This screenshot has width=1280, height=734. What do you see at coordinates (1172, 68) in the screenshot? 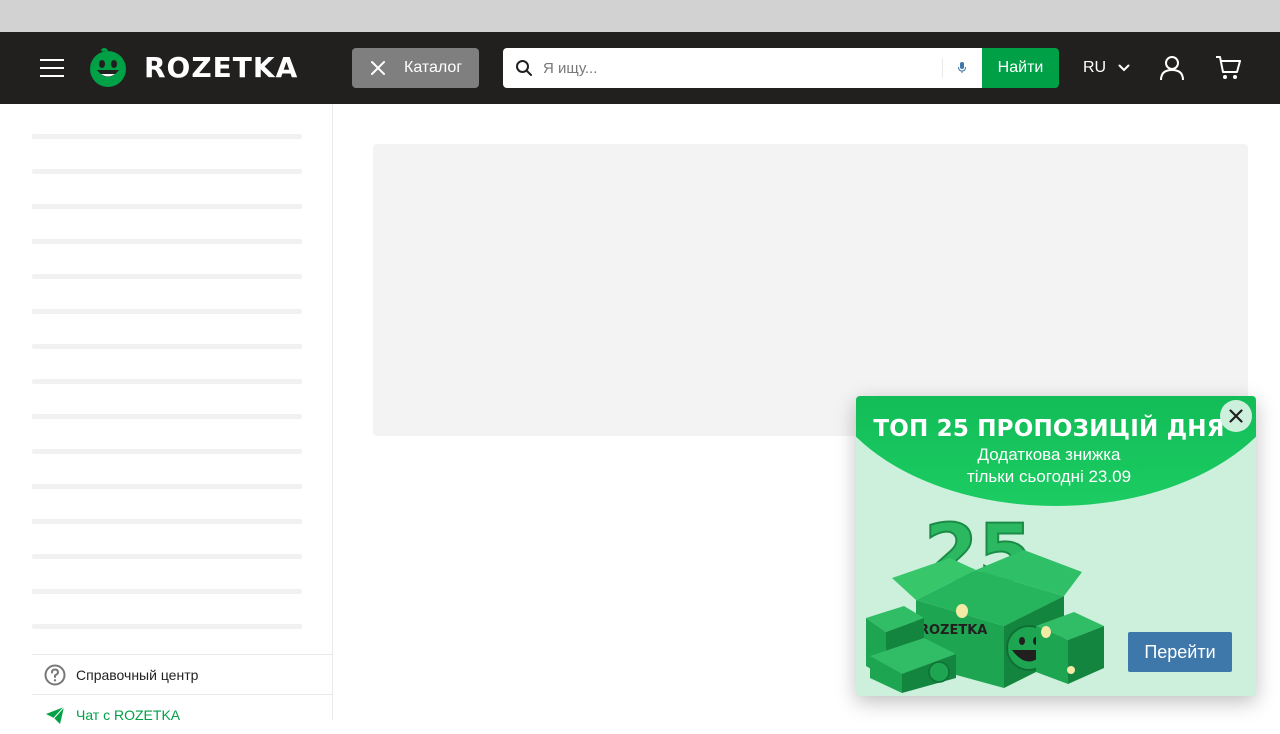
I see `user-icon` at bounding box center [1172, 68].